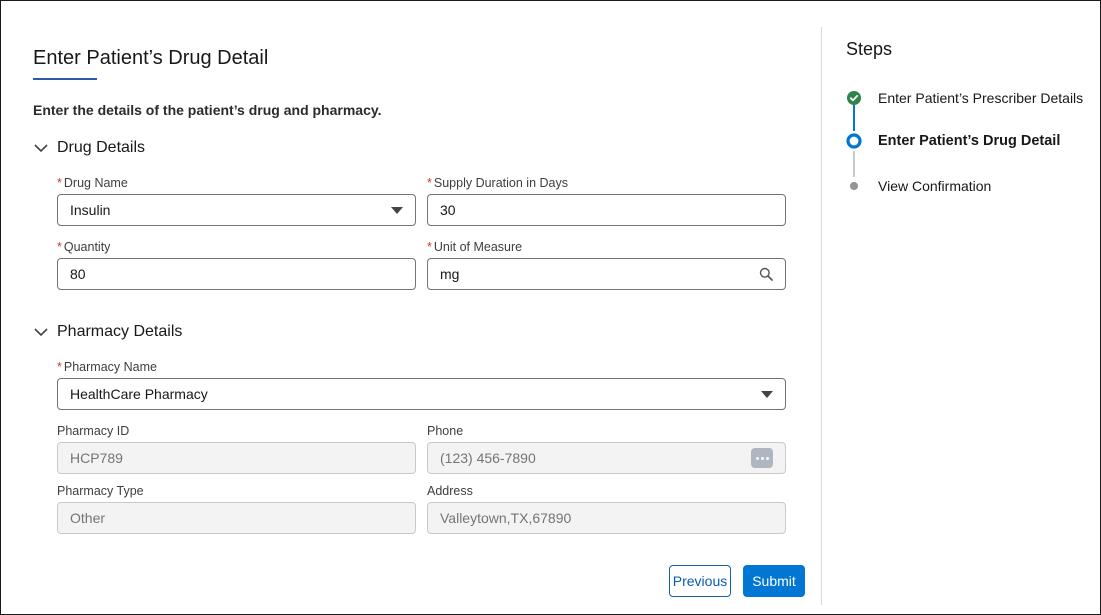 The image size is (1101, 615). I want to click on check-circle-icon, so click(854, 98).